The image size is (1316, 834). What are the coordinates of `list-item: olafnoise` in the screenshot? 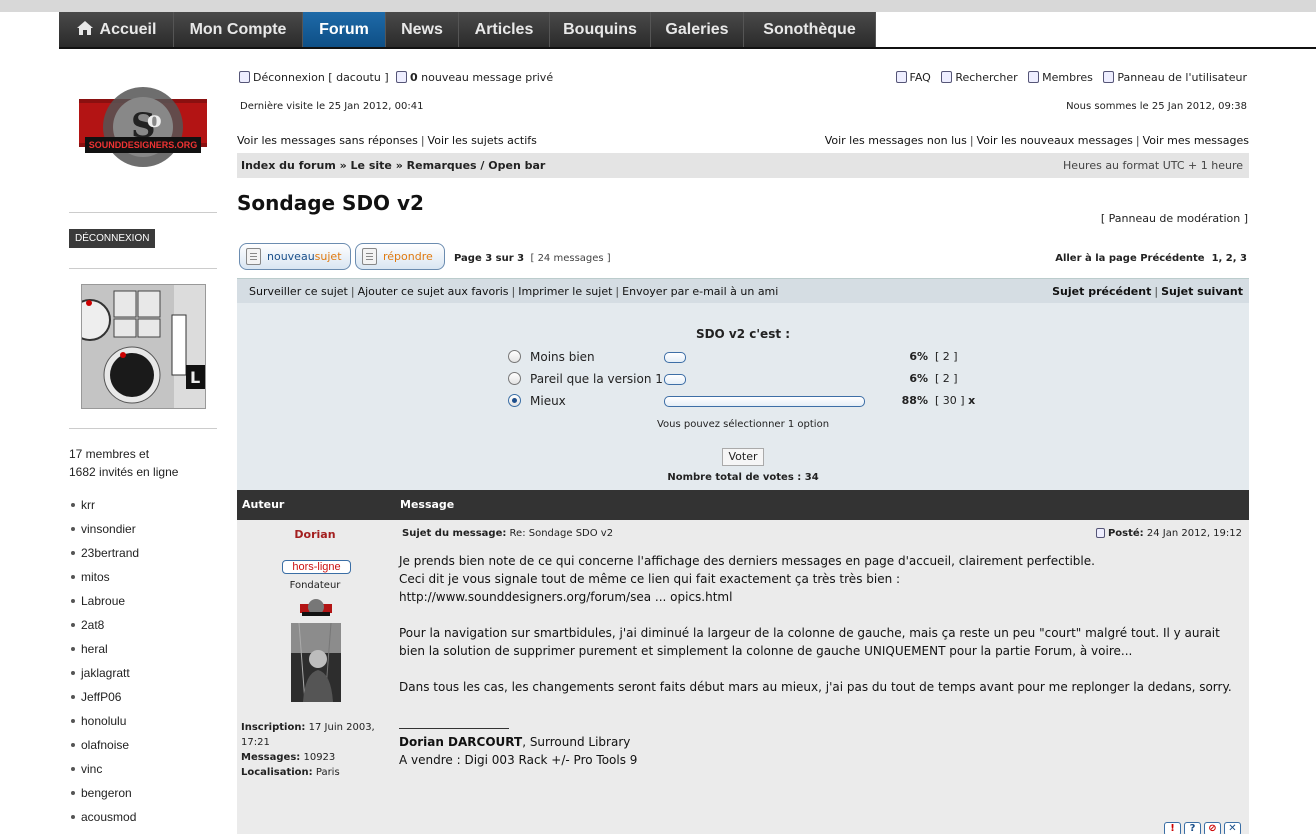 It's located at (104, 745).